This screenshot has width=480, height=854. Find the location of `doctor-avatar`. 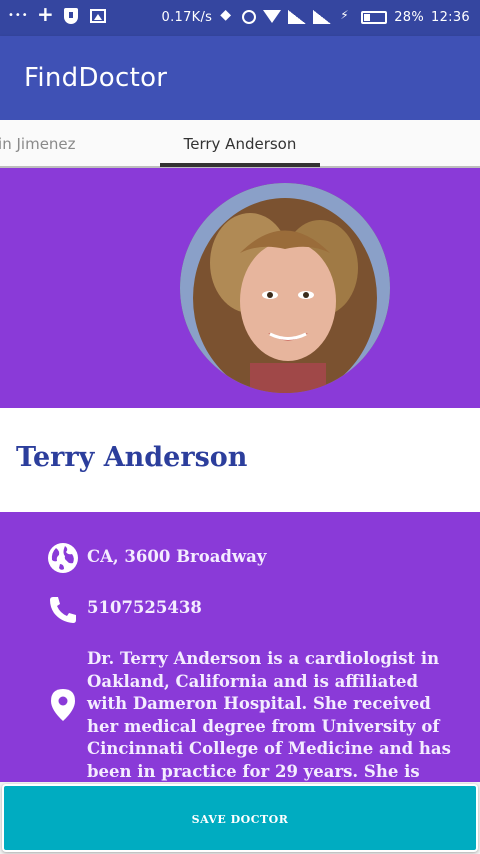

doctor-avatar is located at coordinates (285, 288).